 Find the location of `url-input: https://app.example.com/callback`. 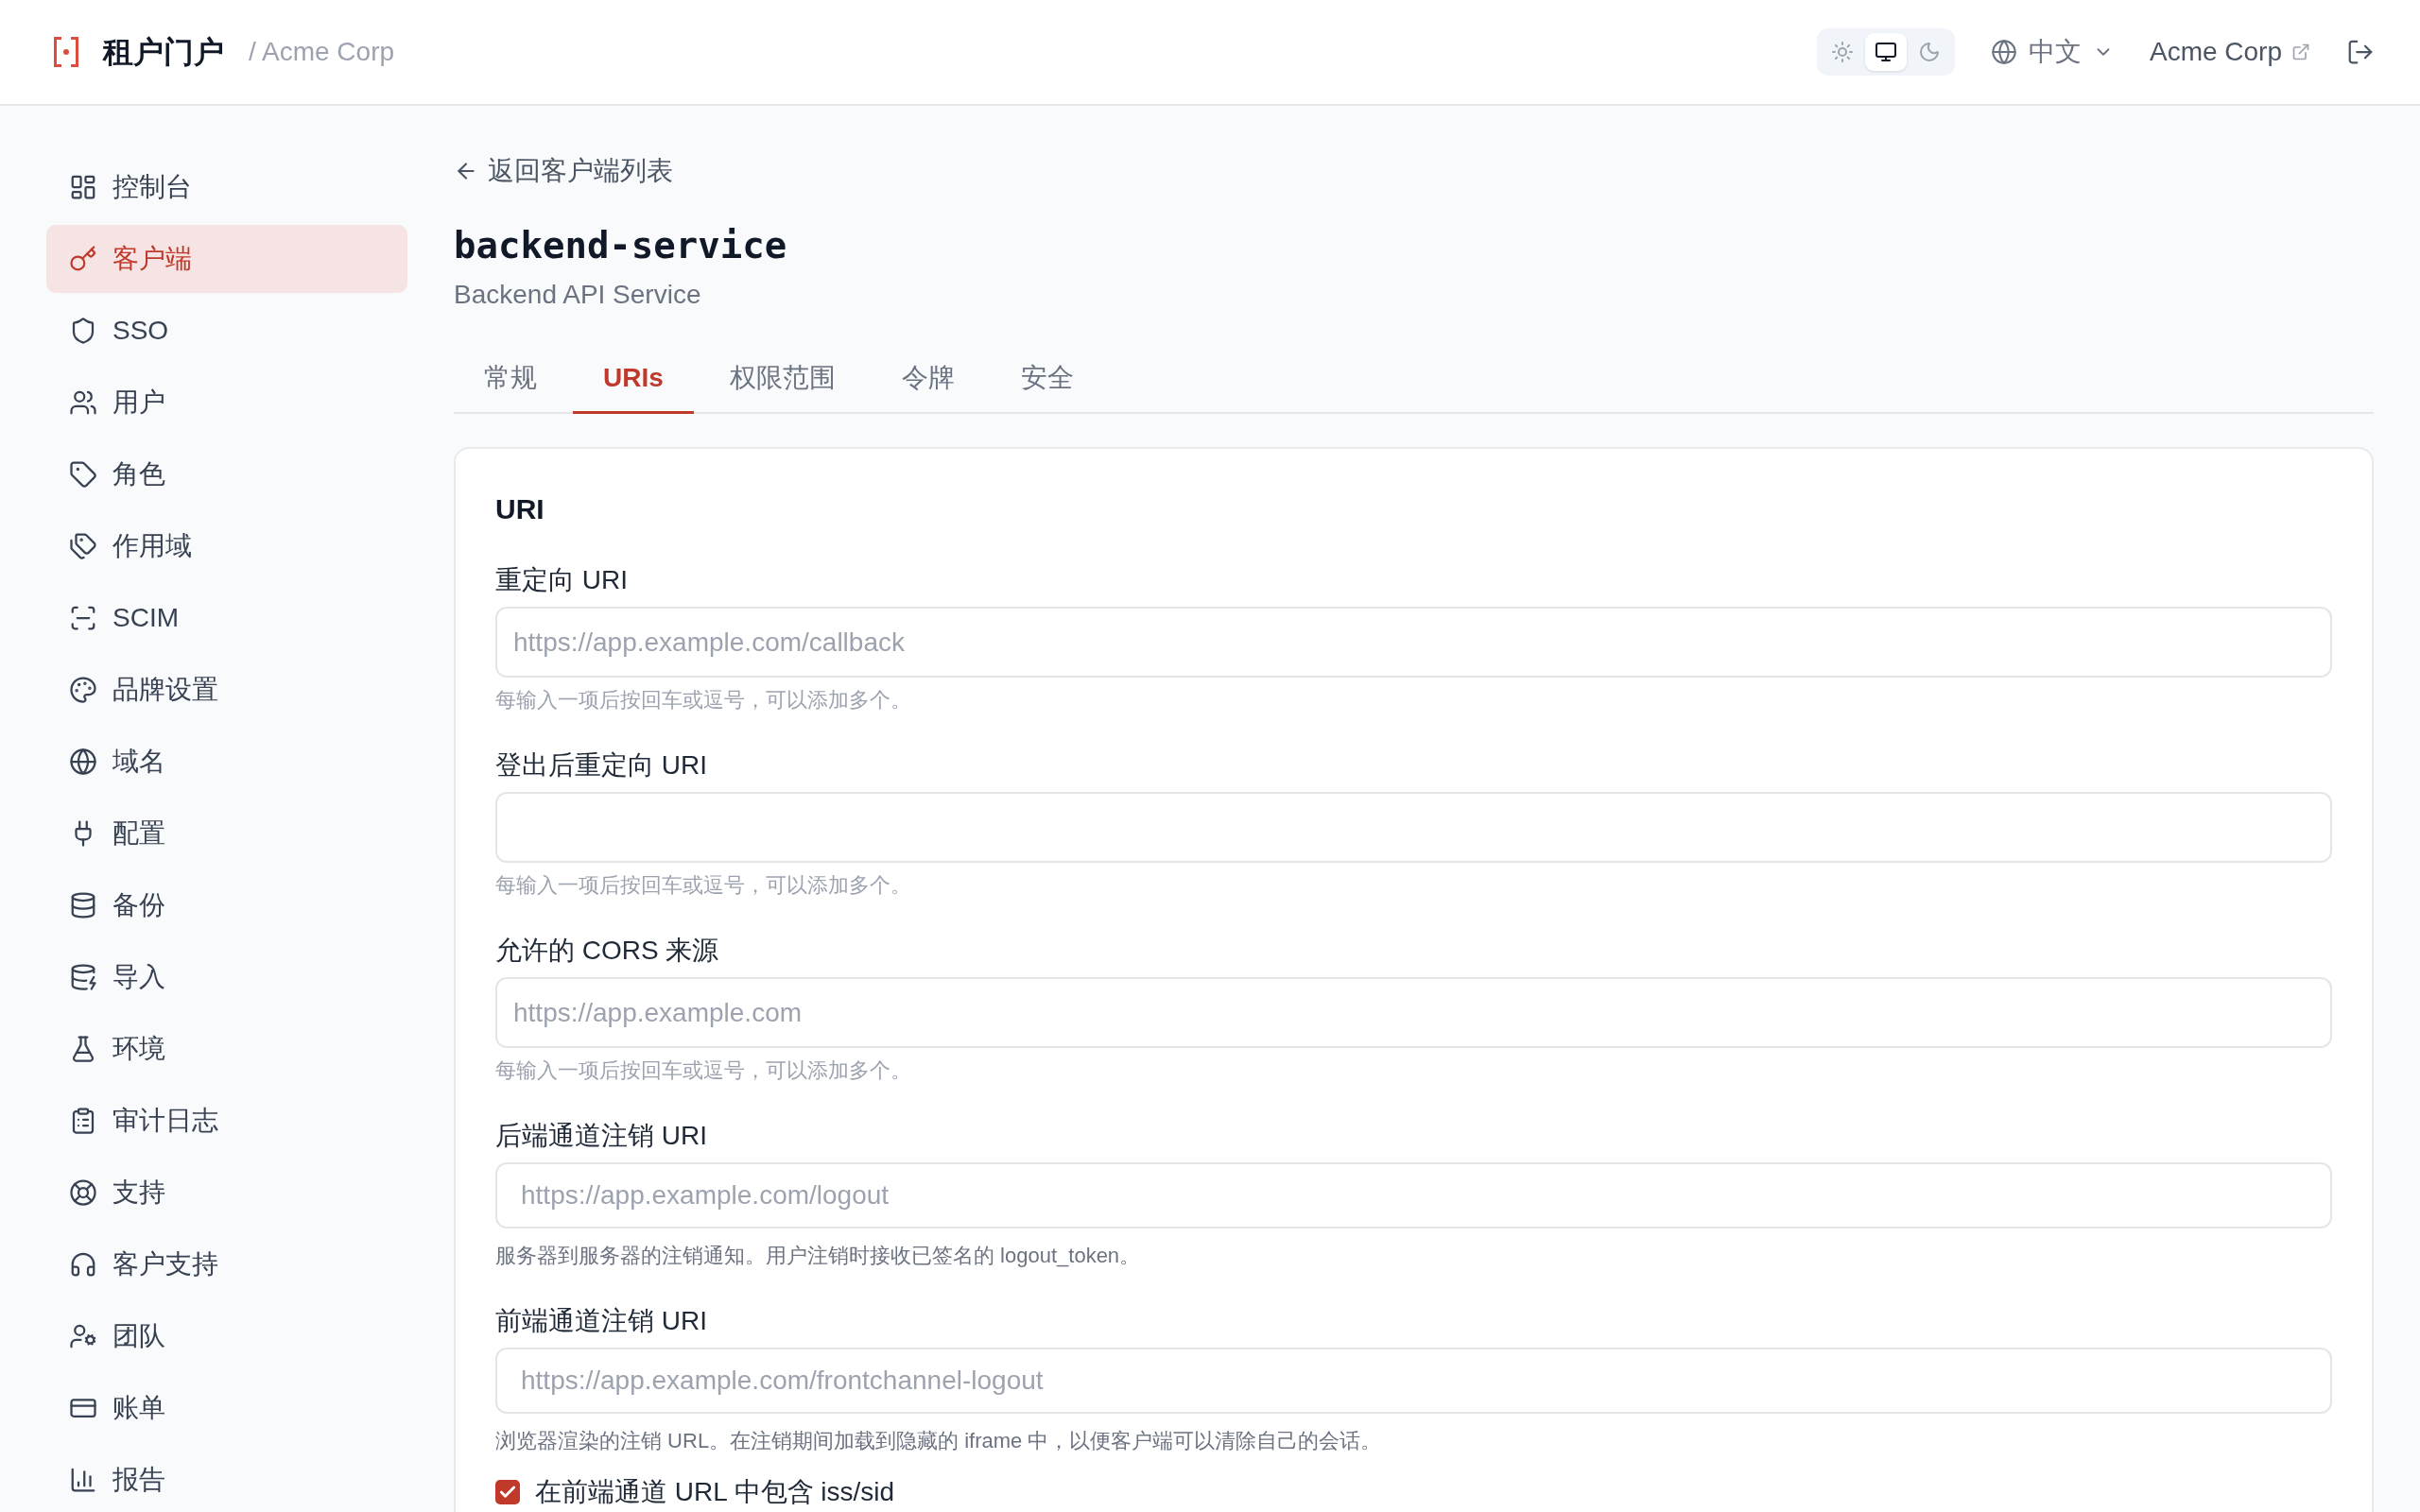

url-input: https://app.example.com/callback is located at coordinates (1413, 642).